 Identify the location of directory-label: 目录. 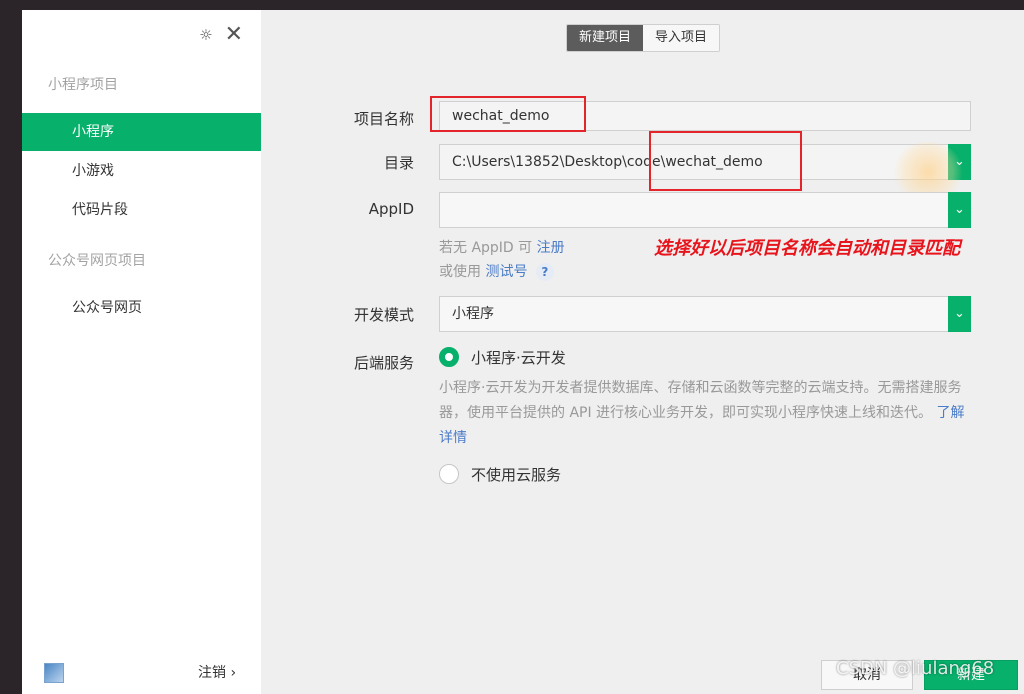
(398, 163).